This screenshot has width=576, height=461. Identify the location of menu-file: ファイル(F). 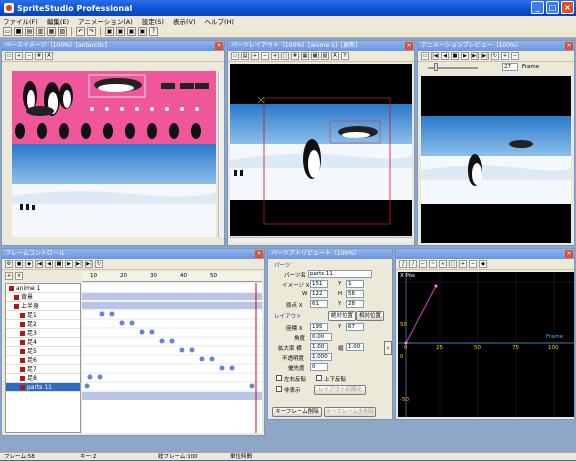
(20, 21).